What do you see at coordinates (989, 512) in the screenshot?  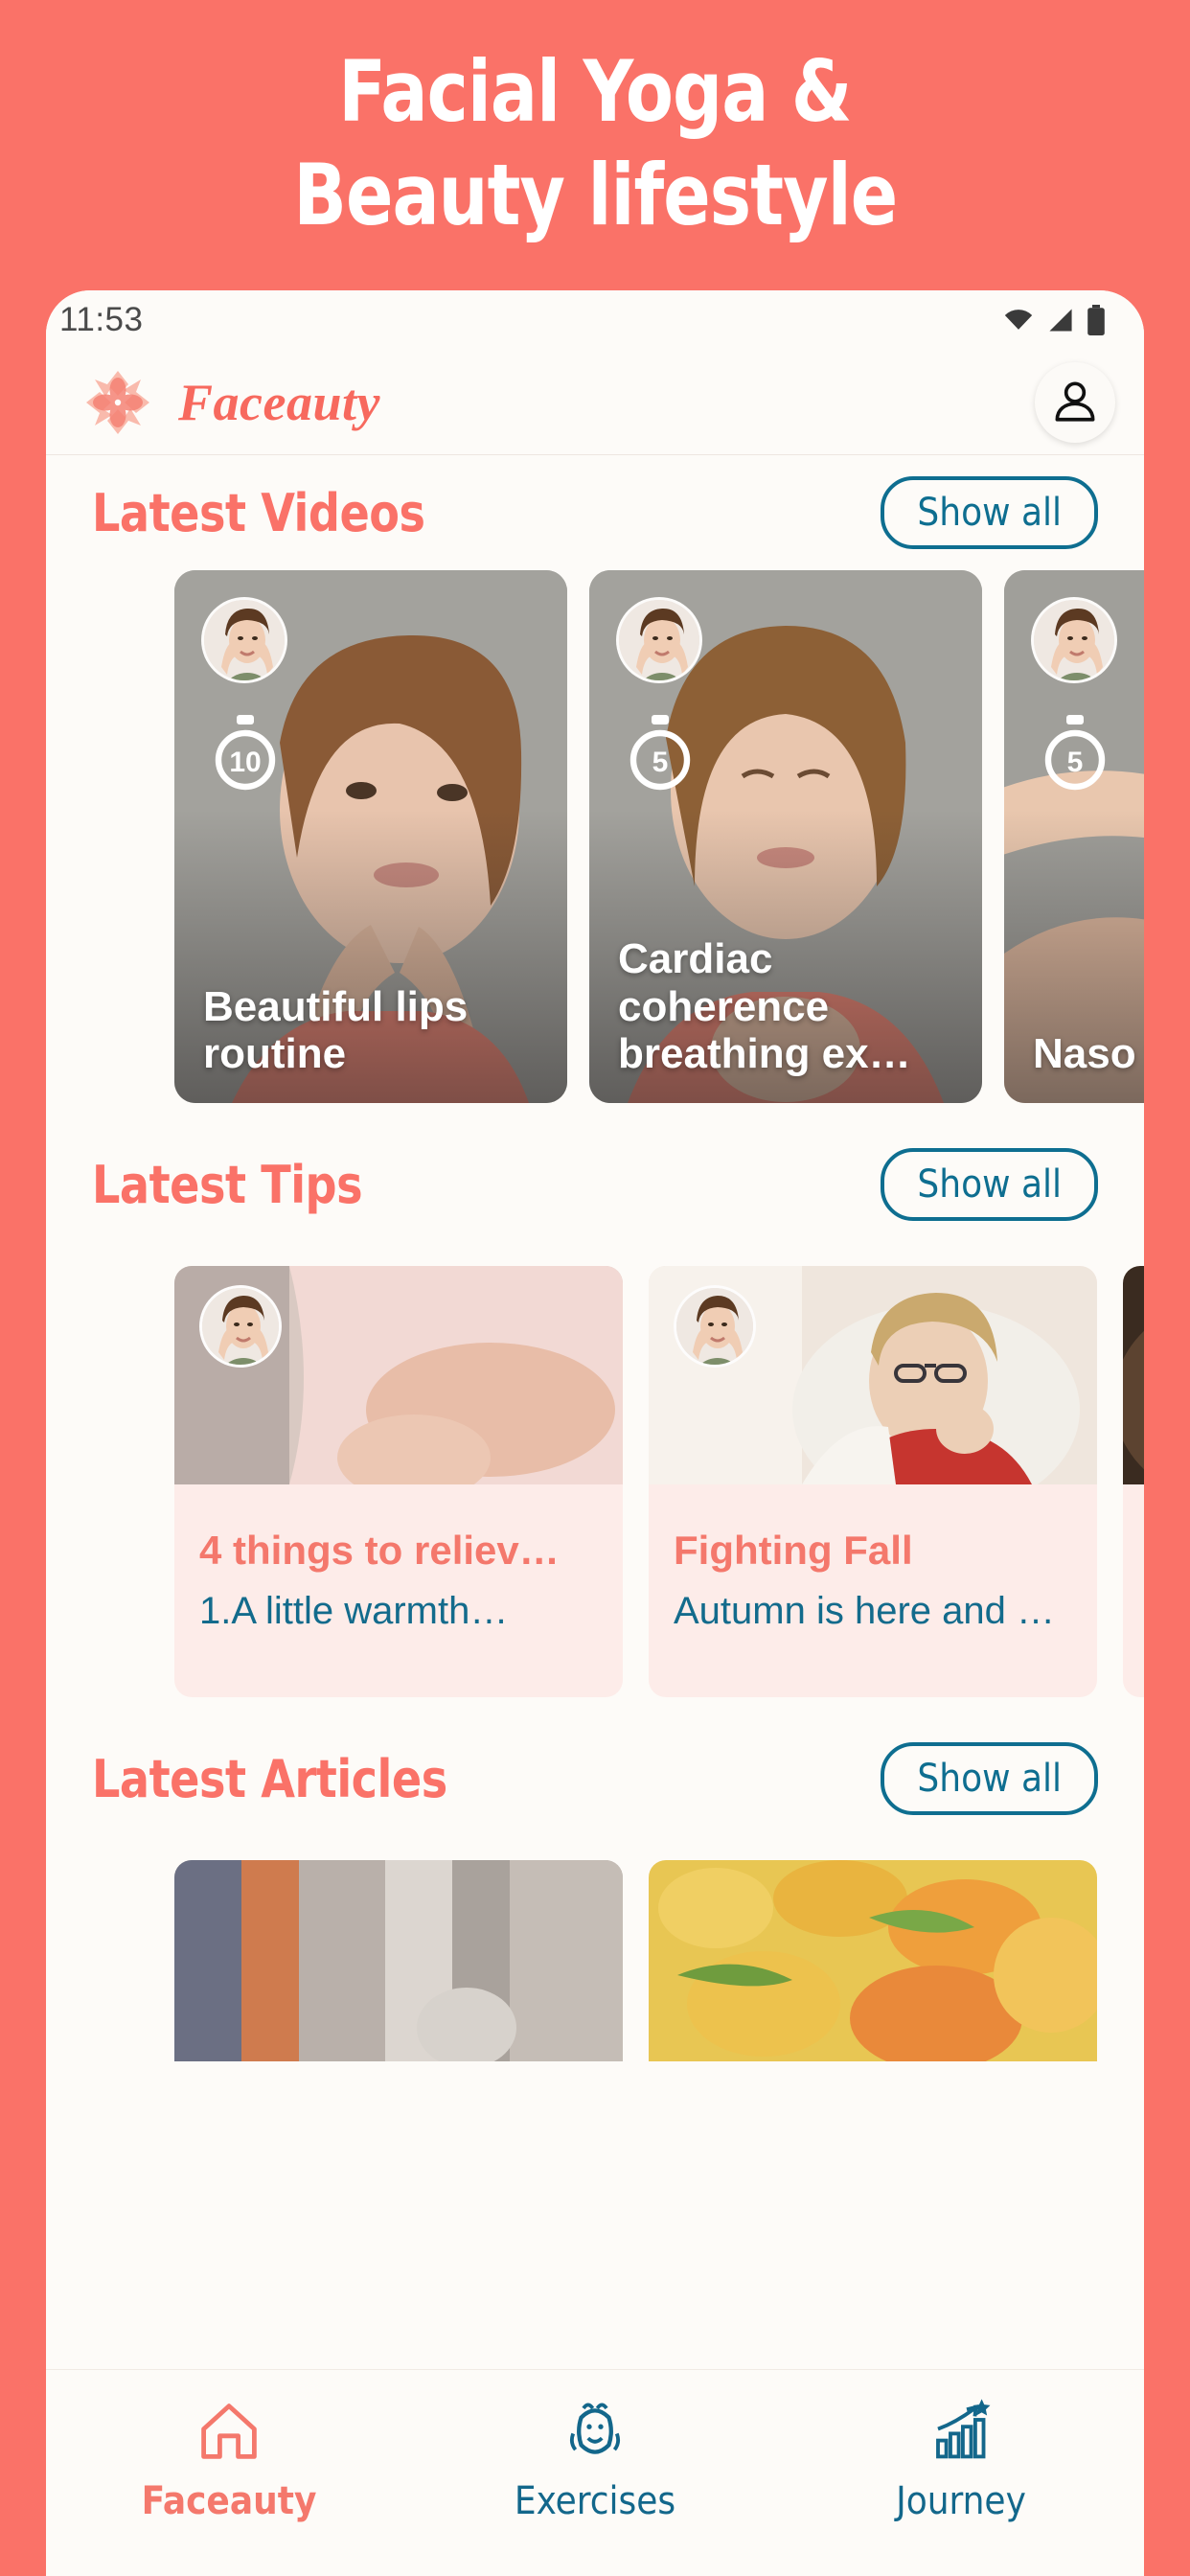 I see `show-all-videos-button: Show all` at bounding box center [989, 512].